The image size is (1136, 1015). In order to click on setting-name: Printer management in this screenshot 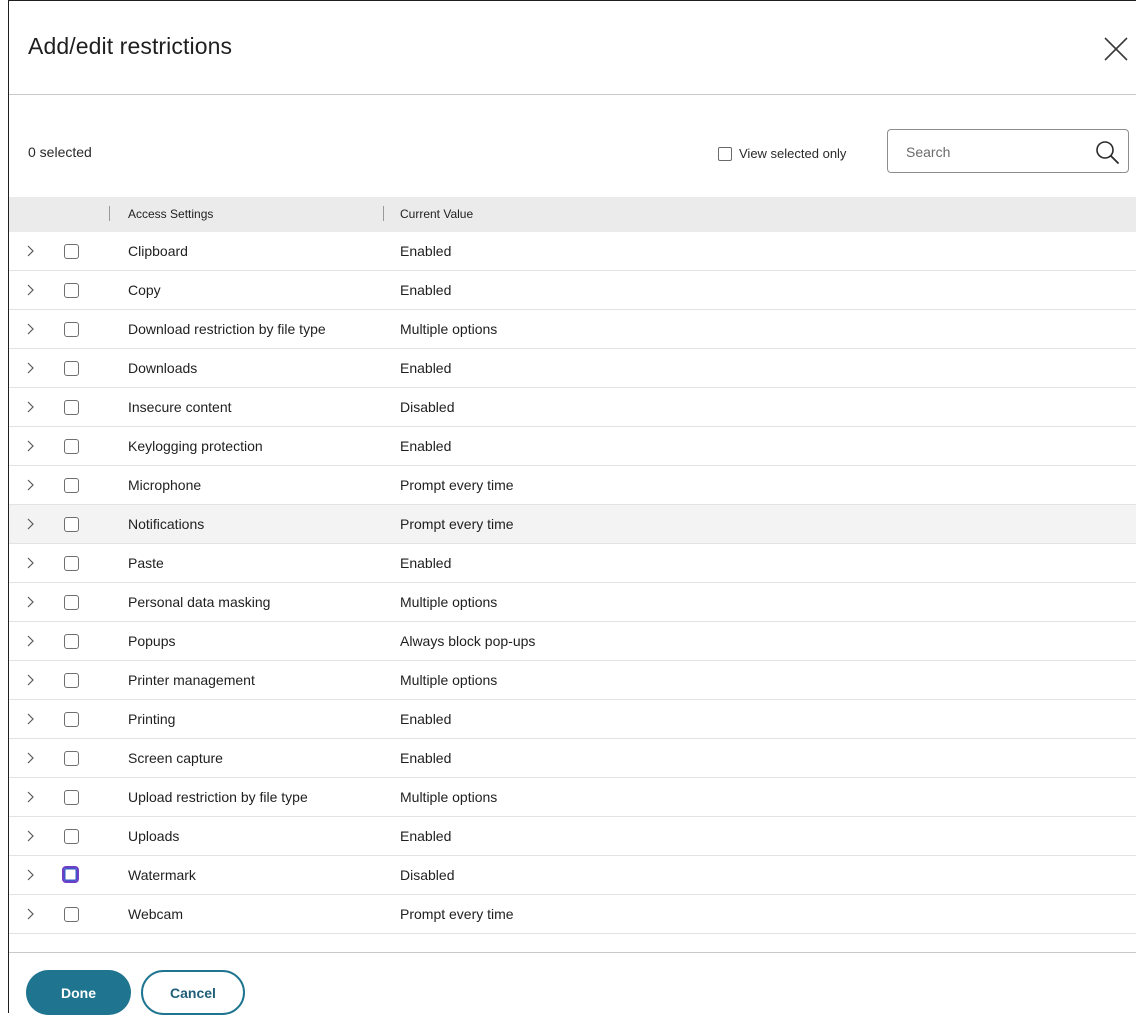, I will do `click(191, 680)`.